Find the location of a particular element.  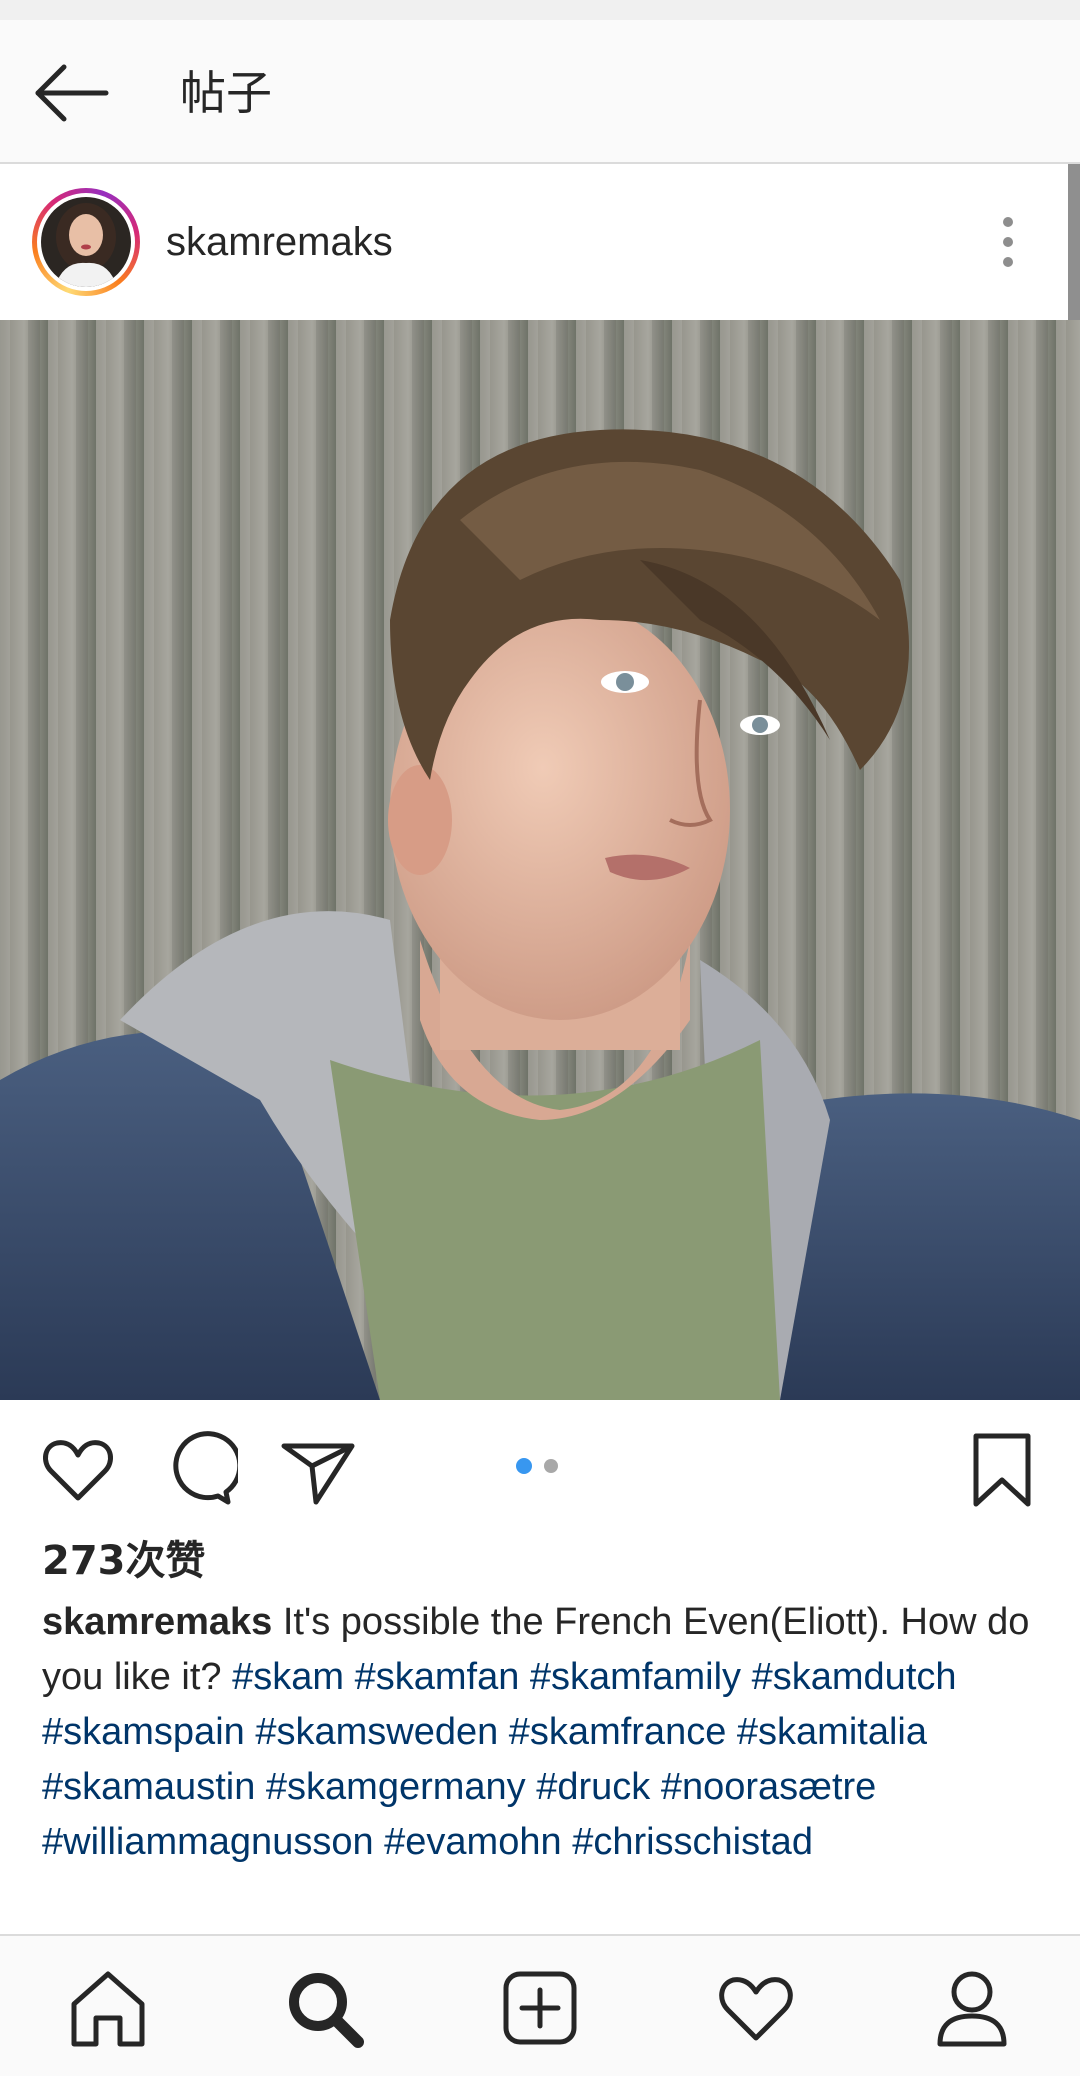

top-app-bar: 帖子 is located at coordinates (540, 92).